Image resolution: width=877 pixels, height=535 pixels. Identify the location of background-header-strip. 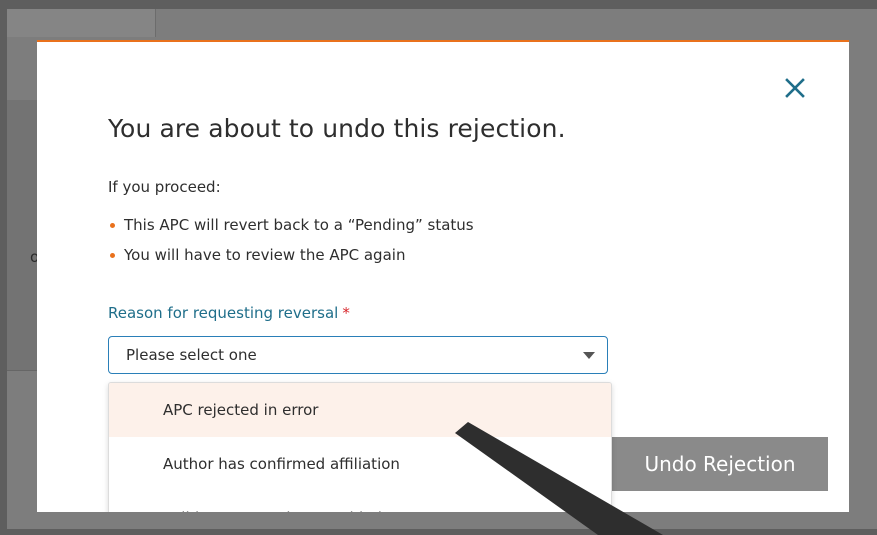
(81, 23).